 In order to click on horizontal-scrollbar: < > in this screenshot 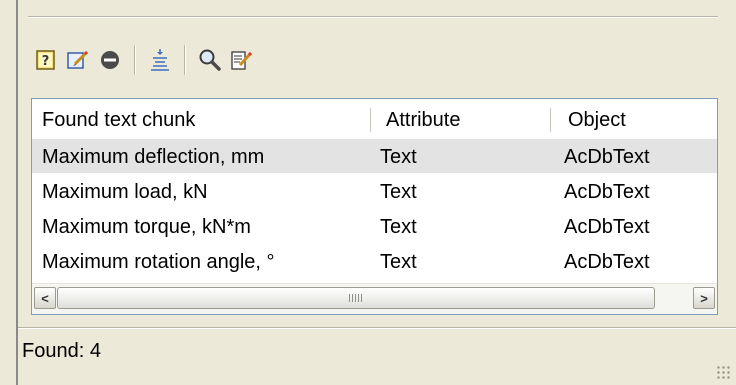, I will do `click(374, 298)`.